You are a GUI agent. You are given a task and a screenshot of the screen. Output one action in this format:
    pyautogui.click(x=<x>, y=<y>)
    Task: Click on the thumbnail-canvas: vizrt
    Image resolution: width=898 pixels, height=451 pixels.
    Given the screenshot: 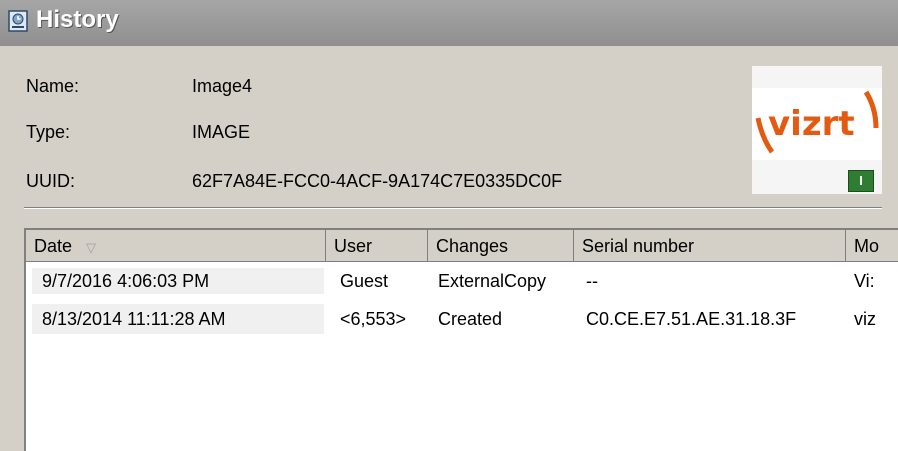 What is the action you would take?
    pyautogui.click(x=817, y=124)
    